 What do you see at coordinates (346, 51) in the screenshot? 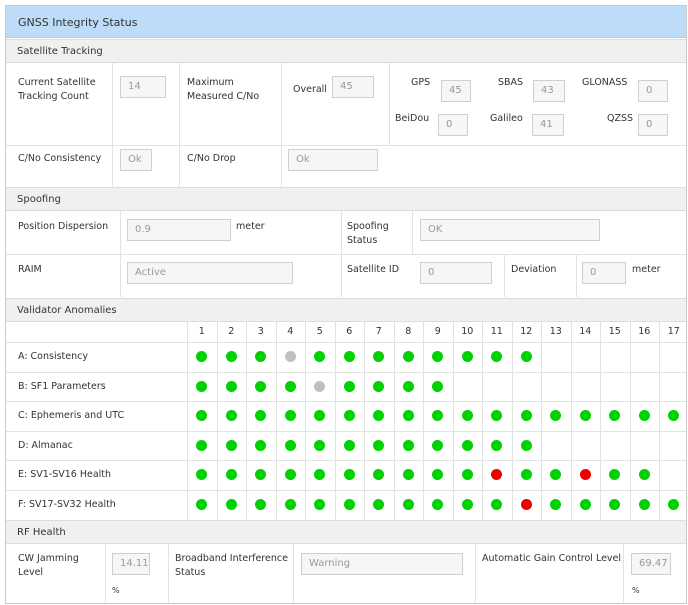
I see `section-satellite-tracking: Satellite Tracking` at bounding box center [346, 51].